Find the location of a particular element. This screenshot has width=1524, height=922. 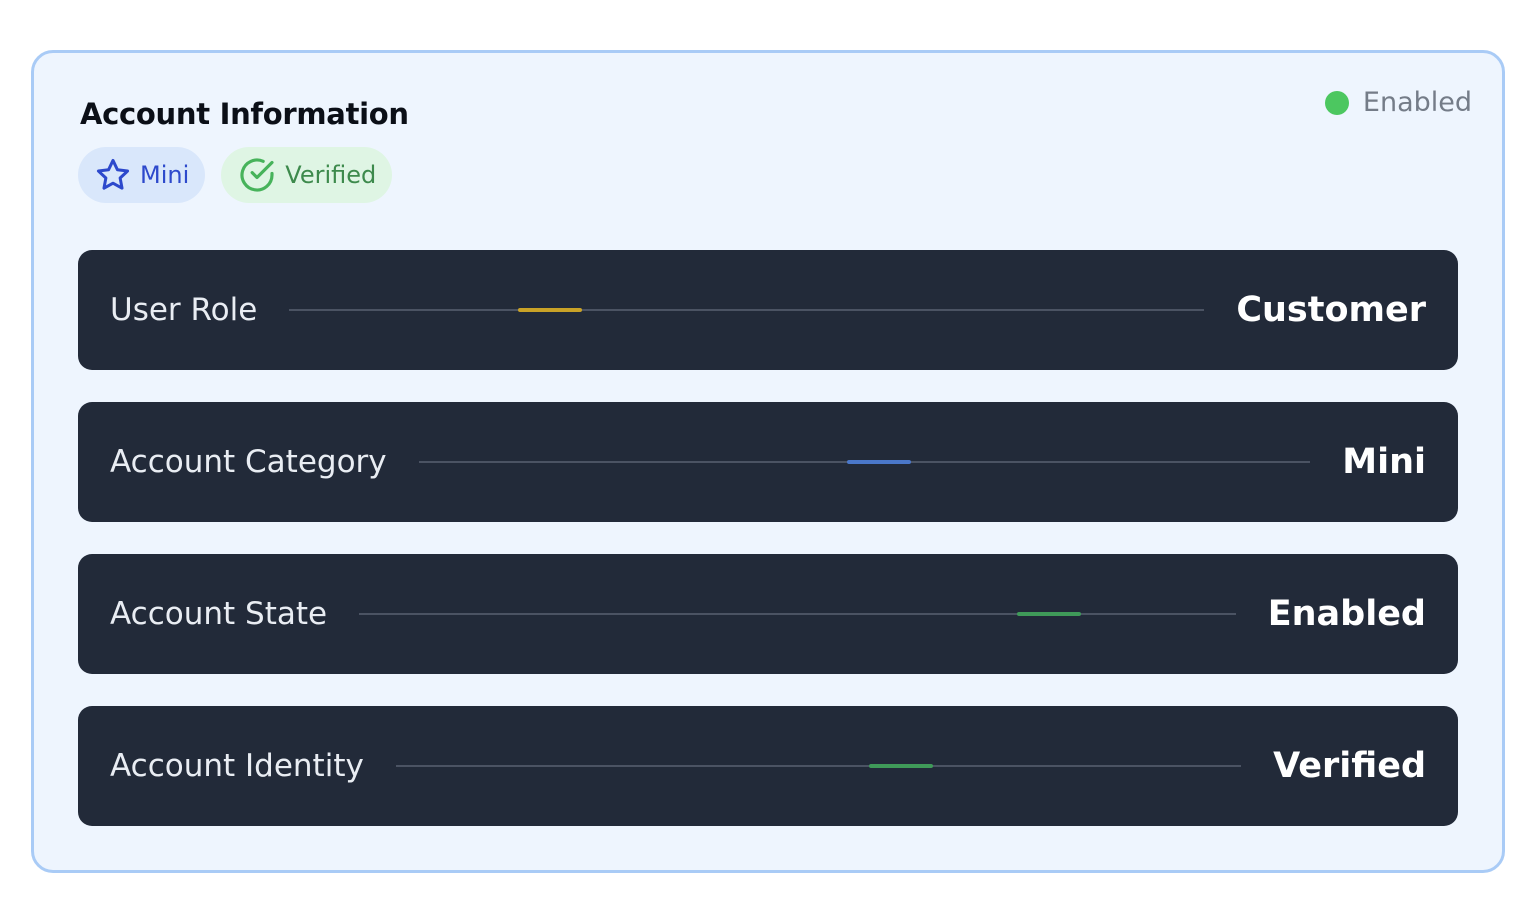

row-value: Verified is located at coordinates (1349, 766).